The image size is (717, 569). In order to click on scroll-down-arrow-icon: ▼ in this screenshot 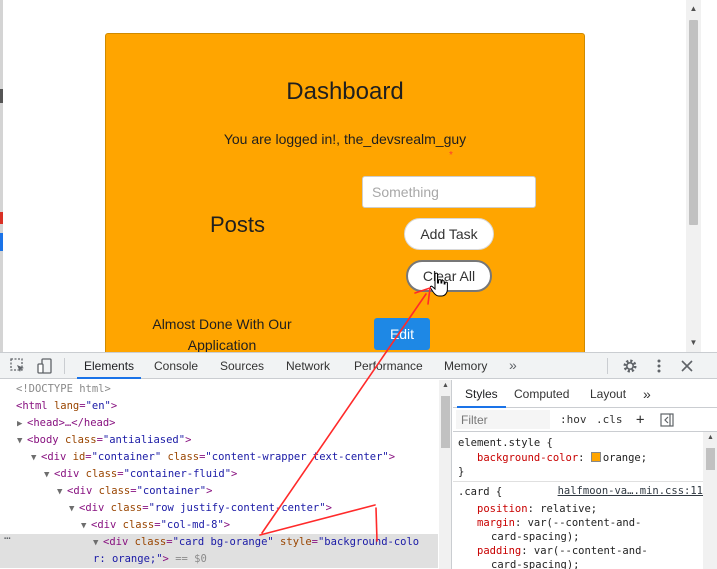, I will do `click(693, 343)`.